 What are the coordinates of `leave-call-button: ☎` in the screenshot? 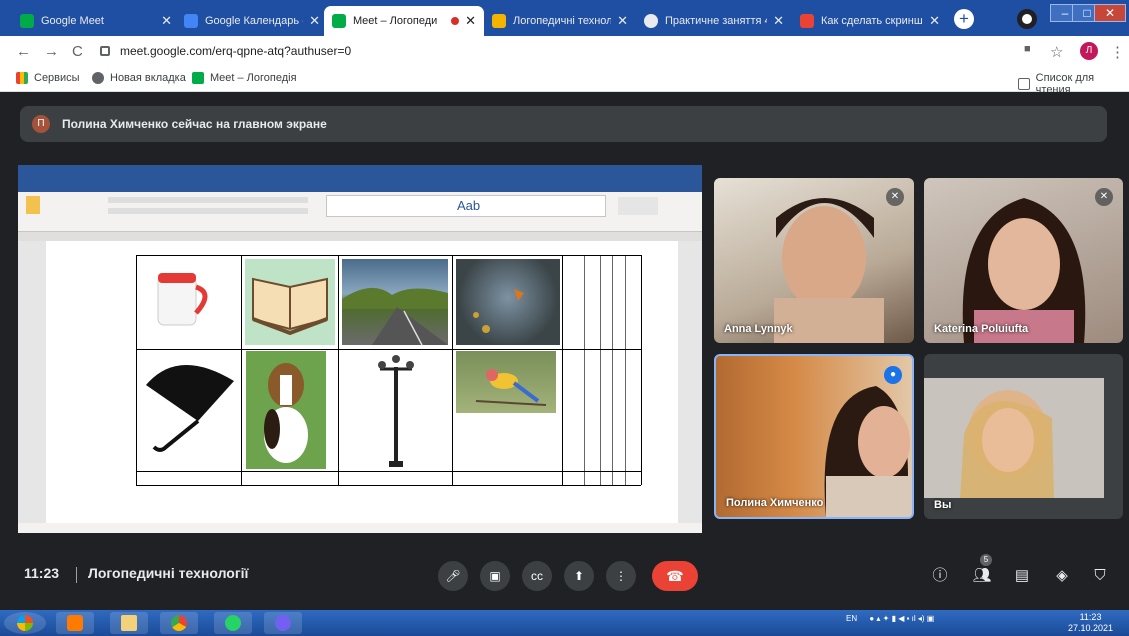 It's located at (675, 576).